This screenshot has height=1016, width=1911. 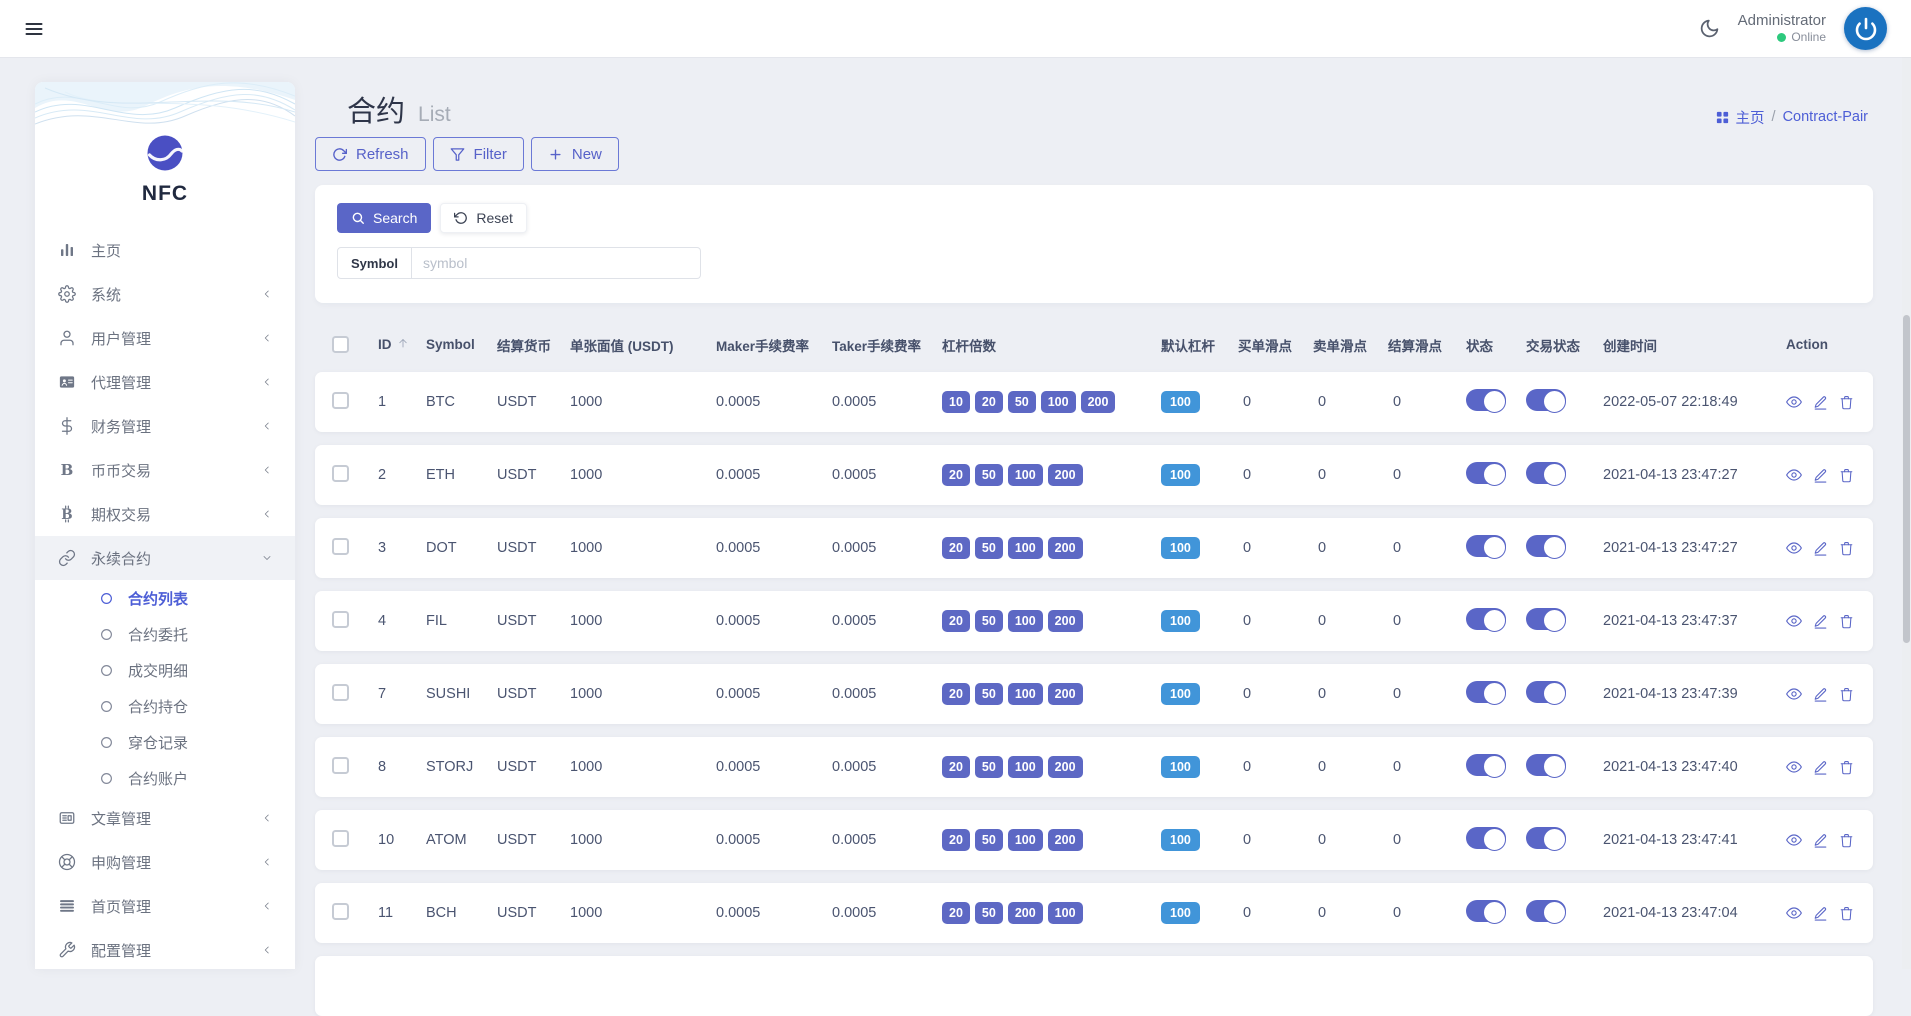 I want to click on column-header: Symbol, so click(x=461, y=344).